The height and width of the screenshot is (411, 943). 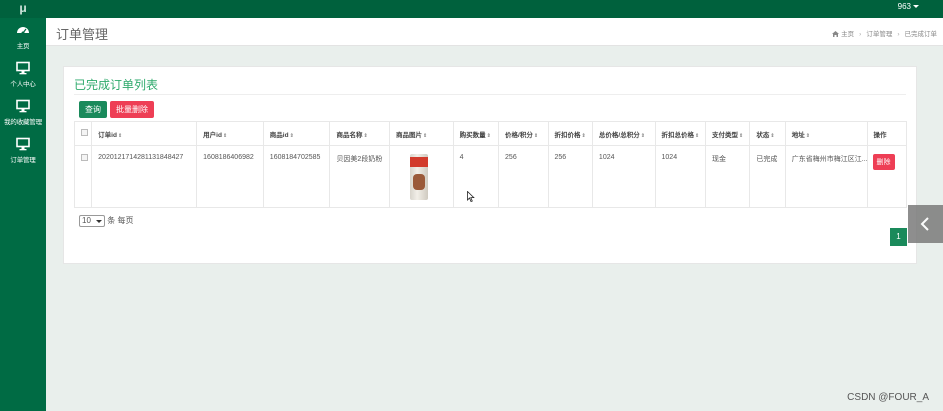 What do you see at coordinates (296, 133) in the screenshot?
I see `column-header: 商品id⇕` at bounding box center [296, 133].